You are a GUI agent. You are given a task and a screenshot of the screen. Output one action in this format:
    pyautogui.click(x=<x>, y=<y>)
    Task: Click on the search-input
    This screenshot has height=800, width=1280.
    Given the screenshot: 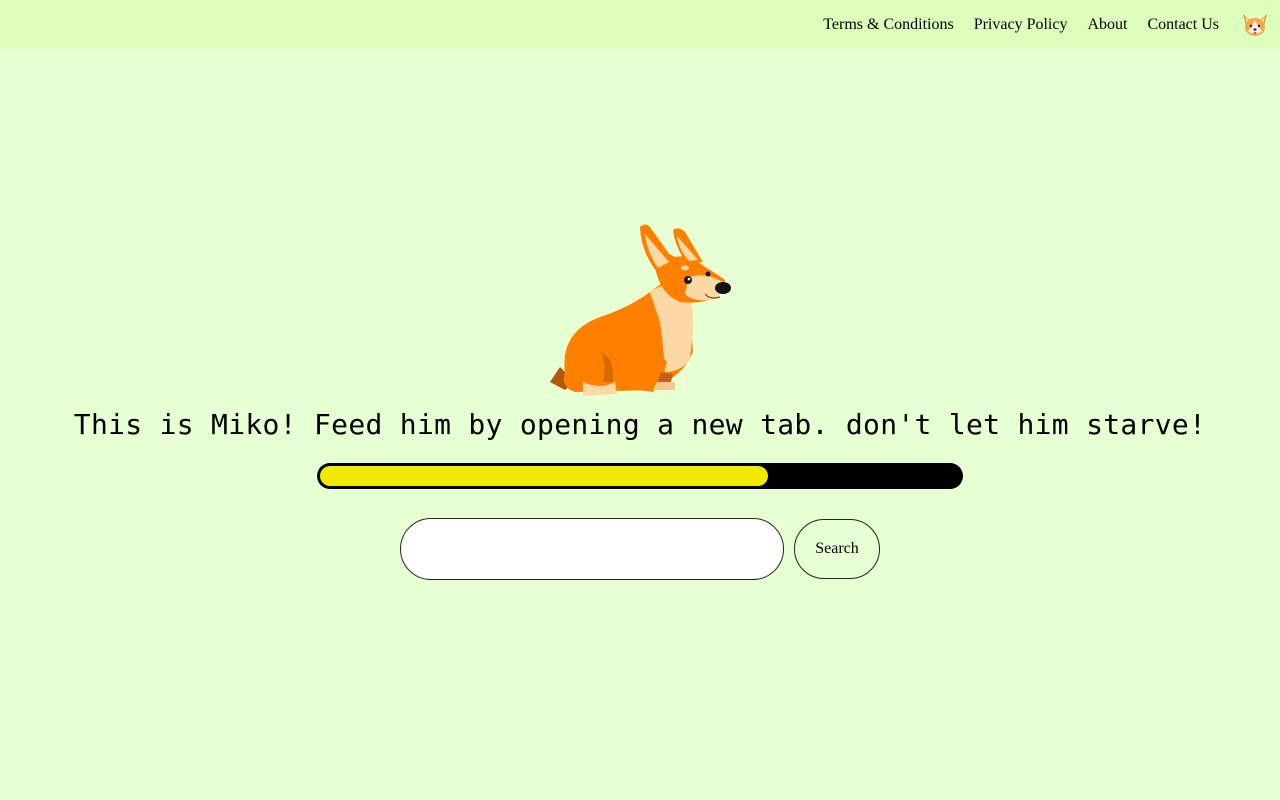 What is the action you would take?
    pyautogui.click(x=592, y=549)
    